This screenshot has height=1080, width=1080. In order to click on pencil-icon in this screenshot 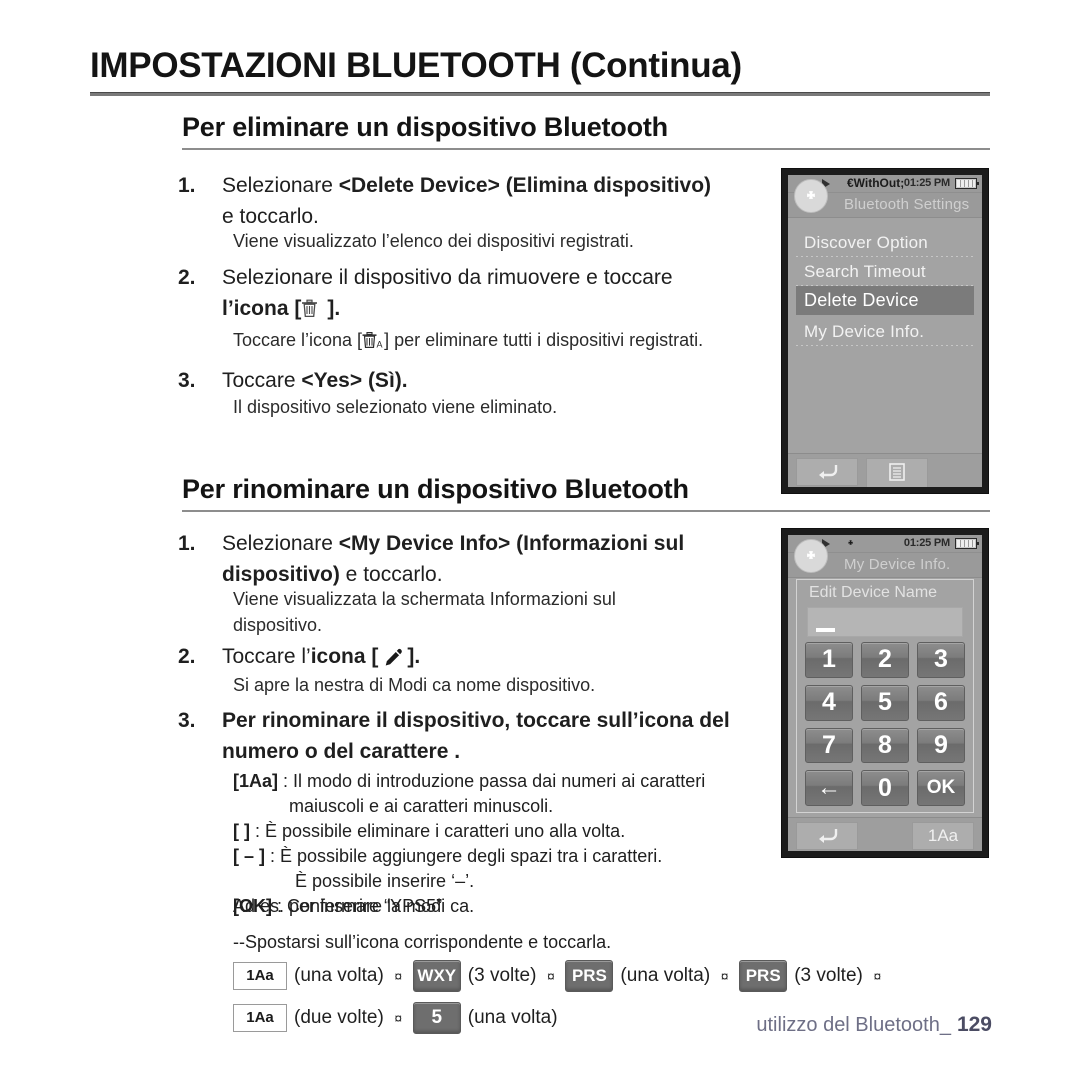, I will do `click(392, 657)`.